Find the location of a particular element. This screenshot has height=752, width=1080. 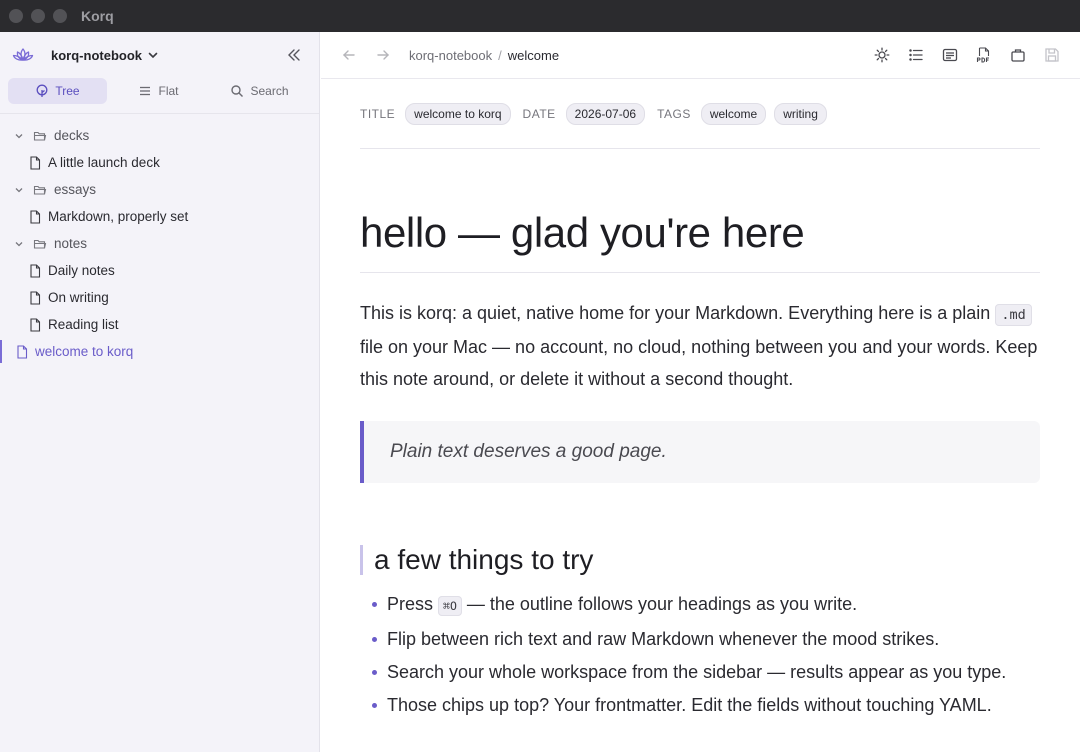

section-heading: a few things to try is located at coordinates (700, 560).